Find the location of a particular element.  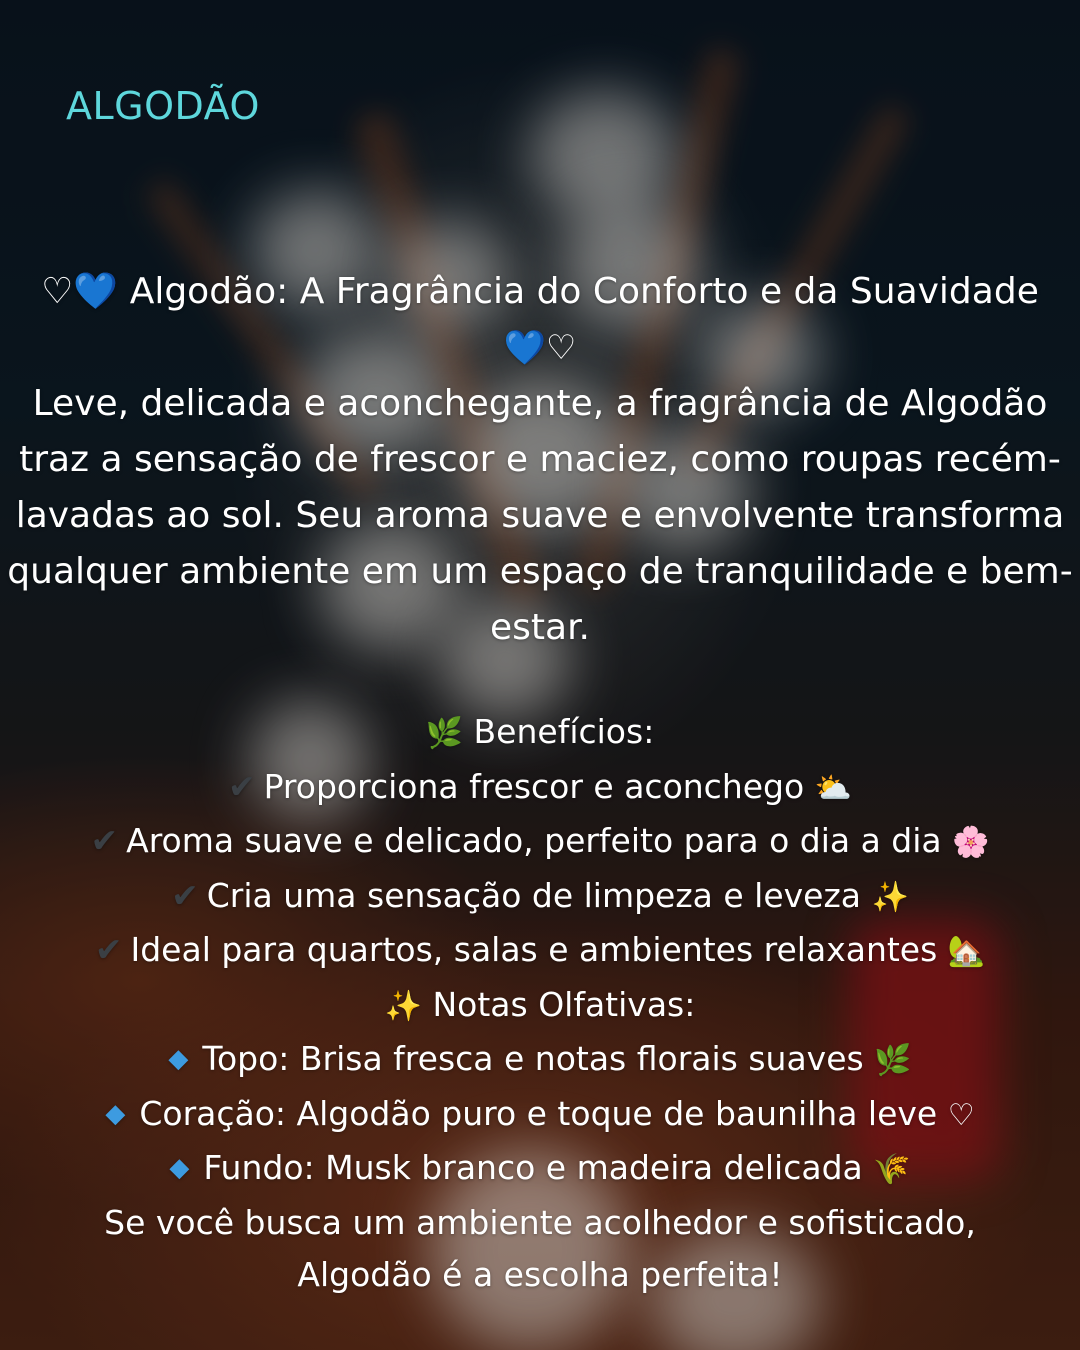

cloud-icon: ♡ is located at coordinates (961, 1115).